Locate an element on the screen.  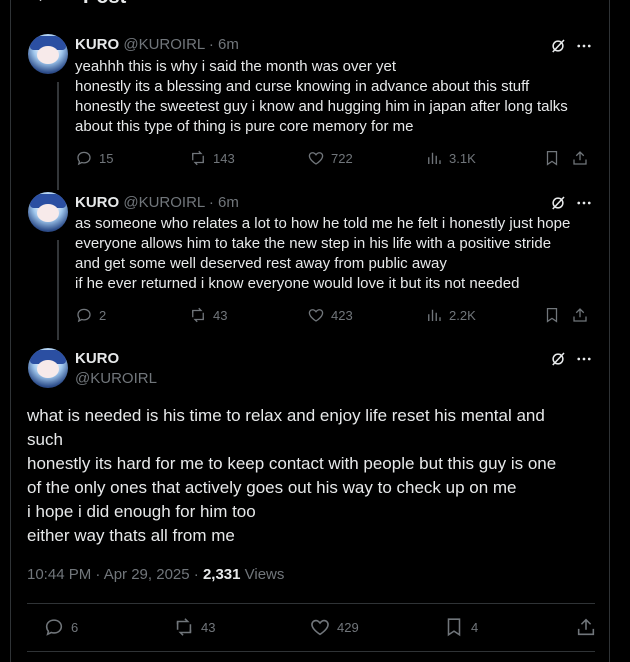
reply-count: 6 is located at coordinates (75, 627).